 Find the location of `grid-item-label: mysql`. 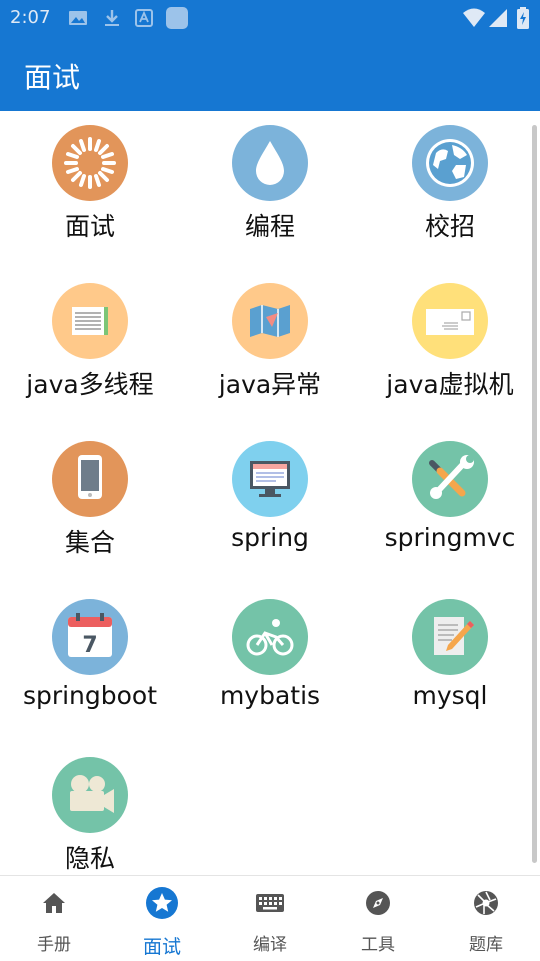

grid-item-label: mysql is located at coordinates (450, 695).